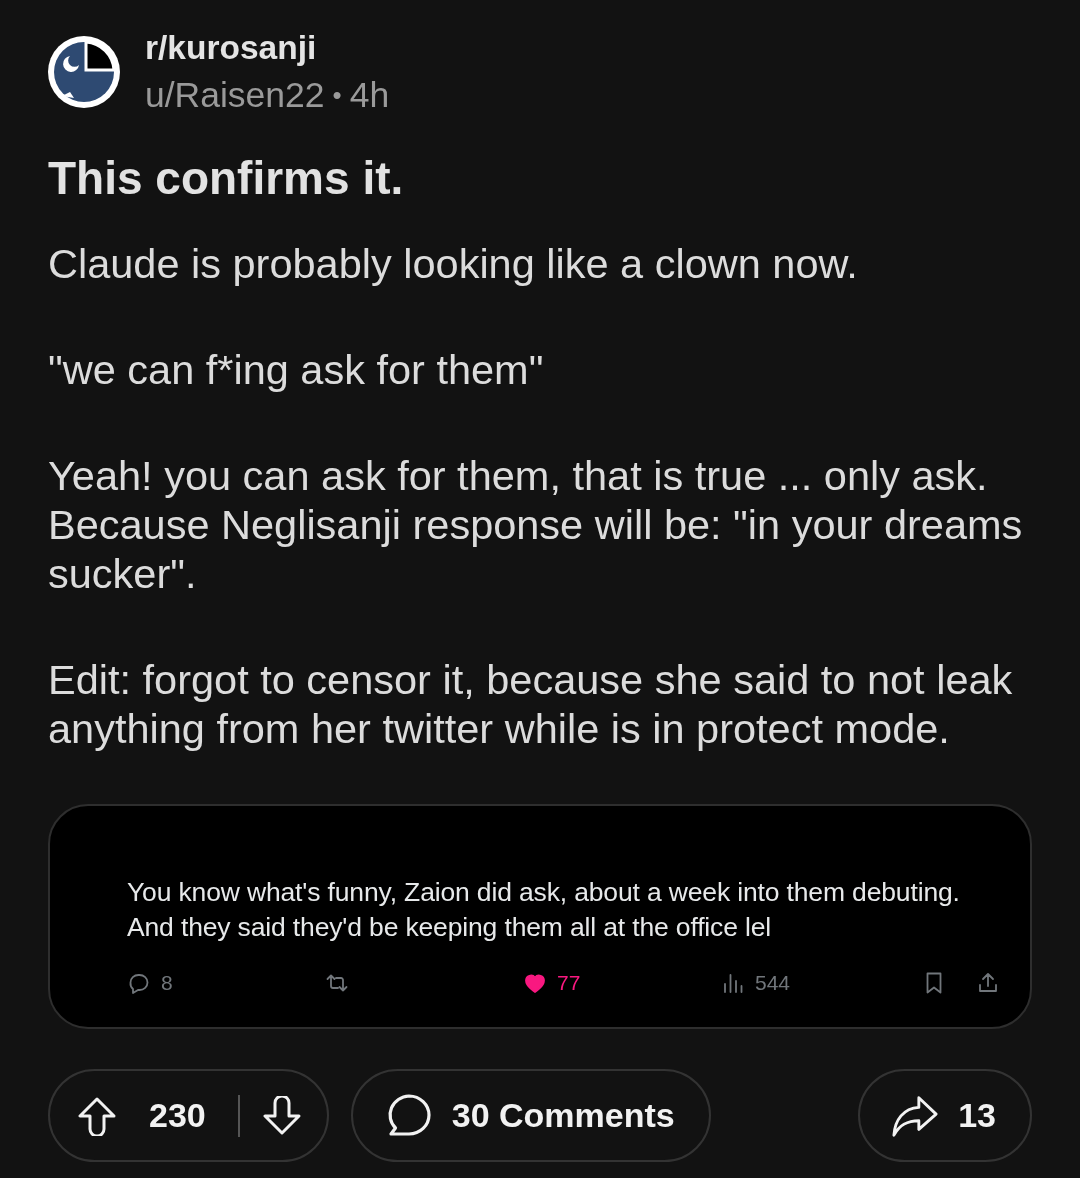 The width and height of the screenshot is (1080, 1178). I want to click on upvote-arrow-icon, so click(97, 1115).